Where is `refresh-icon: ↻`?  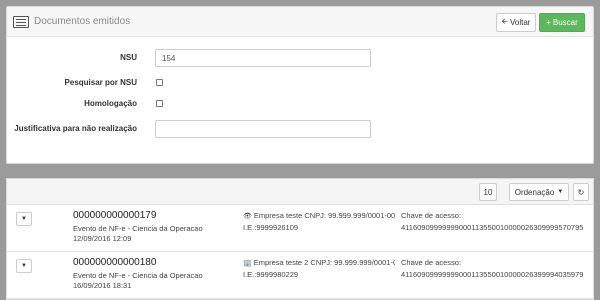 refresh-icon: ↻ is located at coordinates (581, 192).